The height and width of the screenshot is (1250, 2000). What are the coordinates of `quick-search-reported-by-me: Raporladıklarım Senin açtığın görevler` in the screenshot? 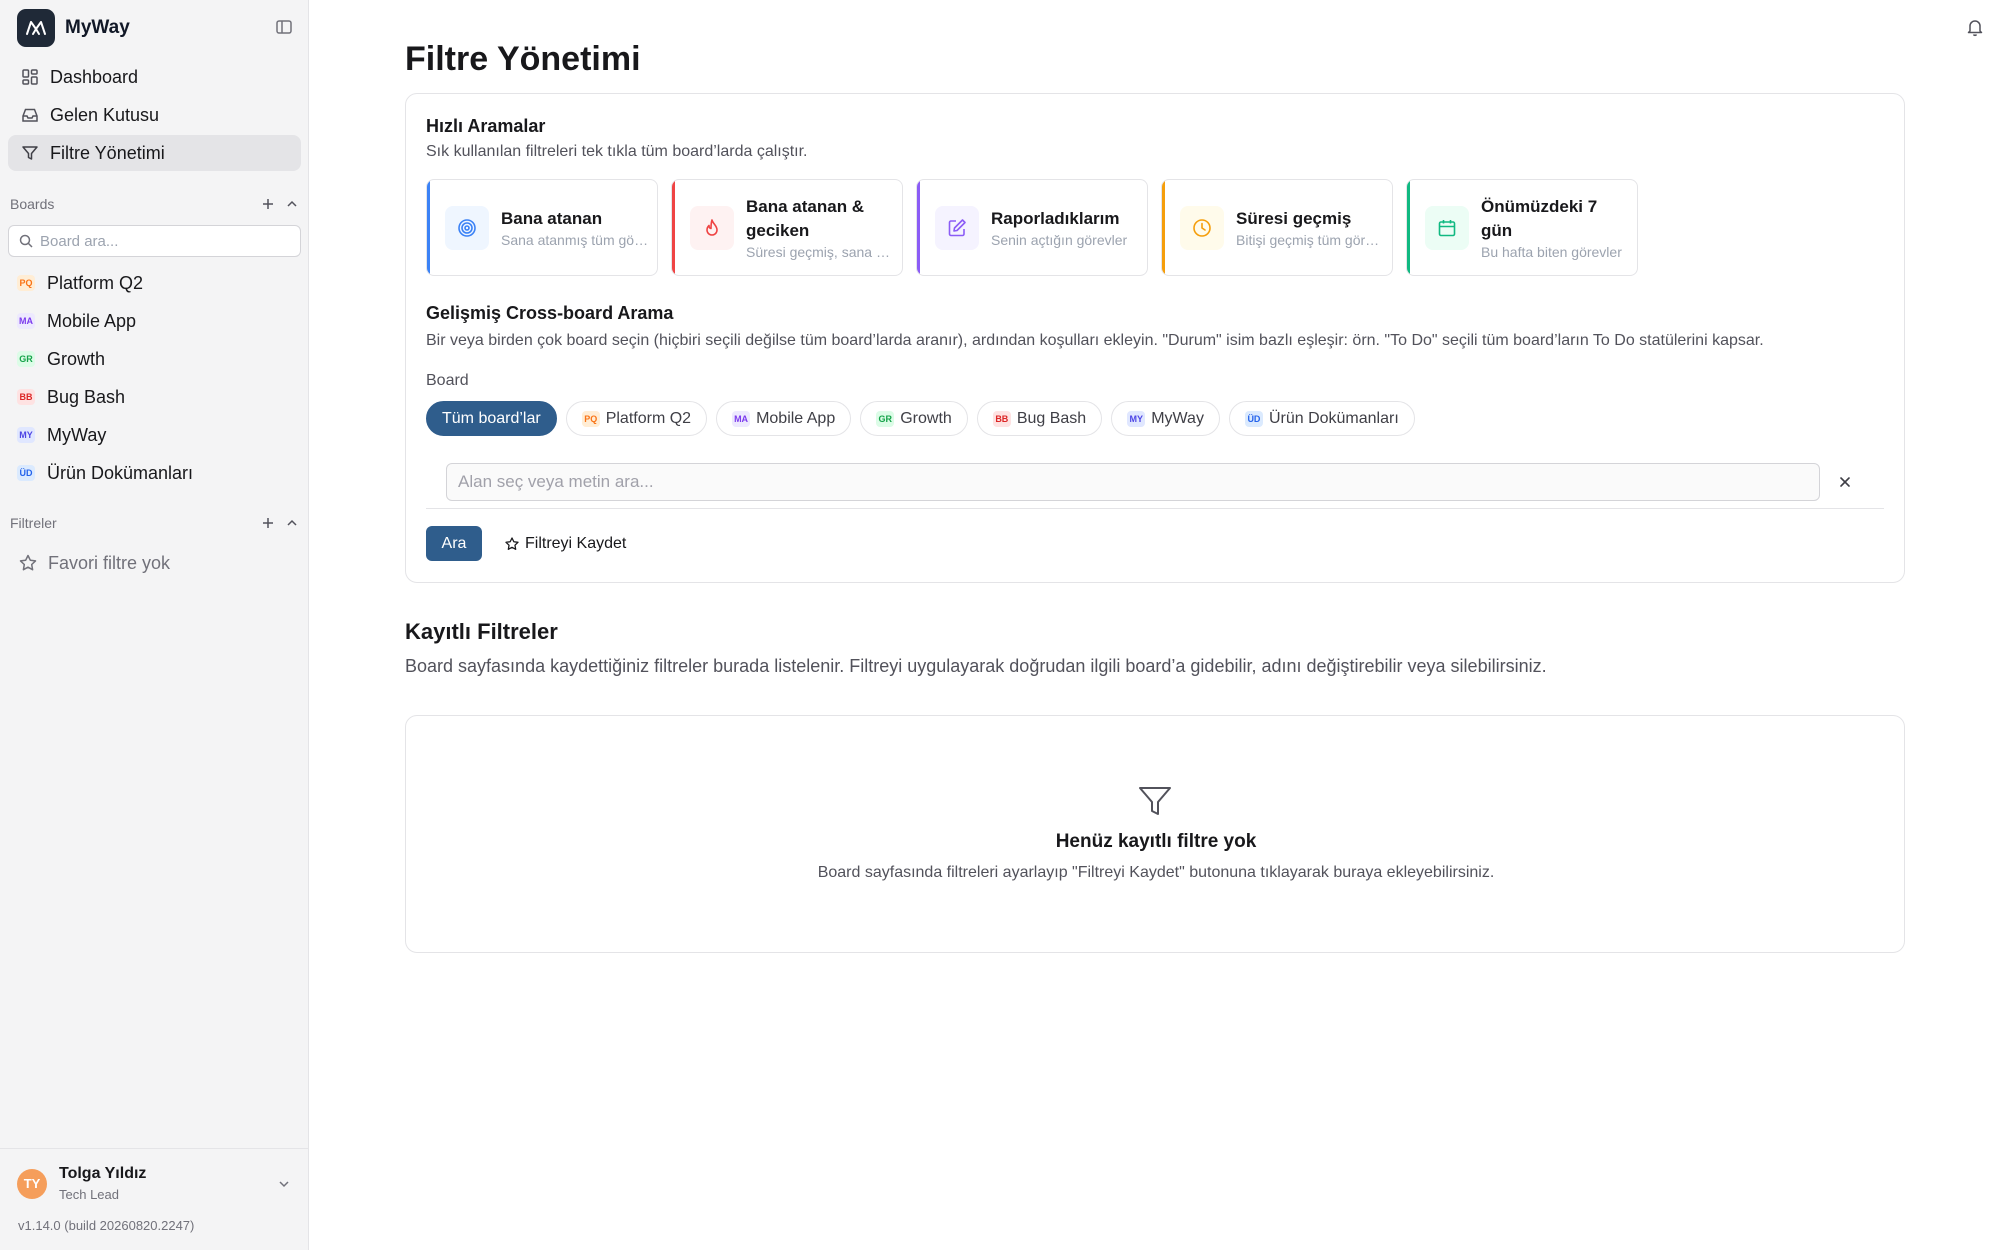 It's located at (1032, 227).